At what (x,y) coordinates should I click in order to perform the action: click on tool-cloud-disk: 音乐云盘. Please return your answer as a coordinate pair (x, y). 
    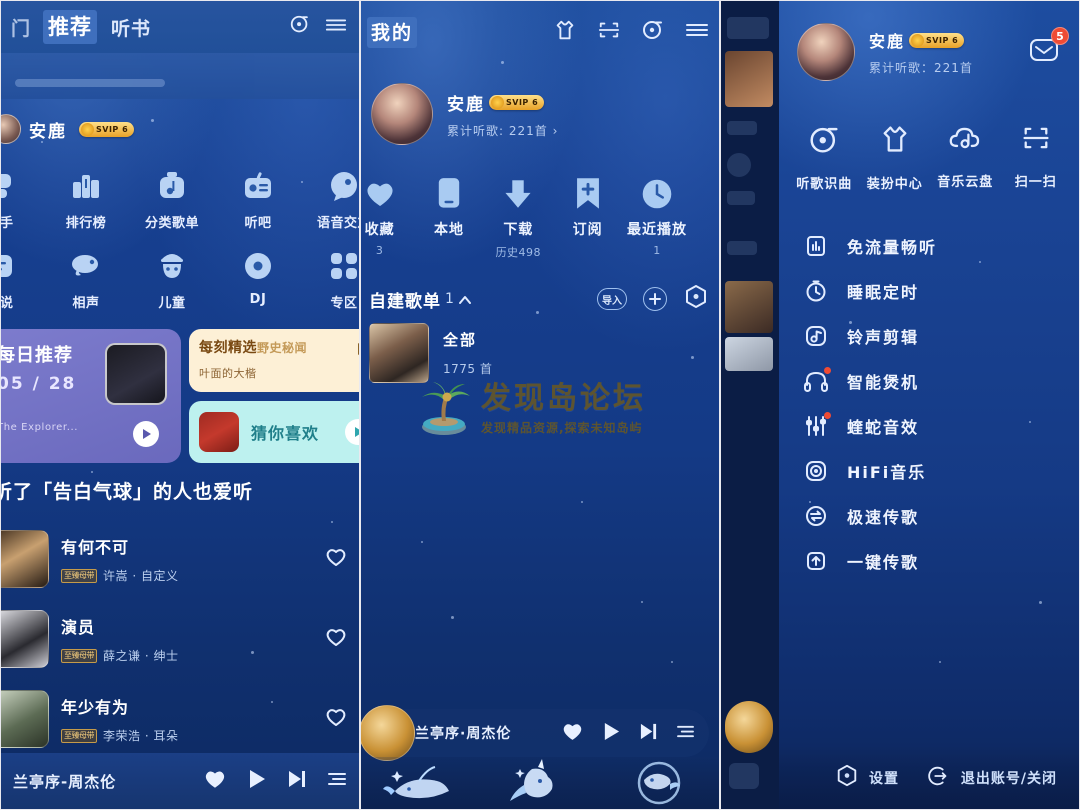
    Looking at the image, I should click on (965, 157).